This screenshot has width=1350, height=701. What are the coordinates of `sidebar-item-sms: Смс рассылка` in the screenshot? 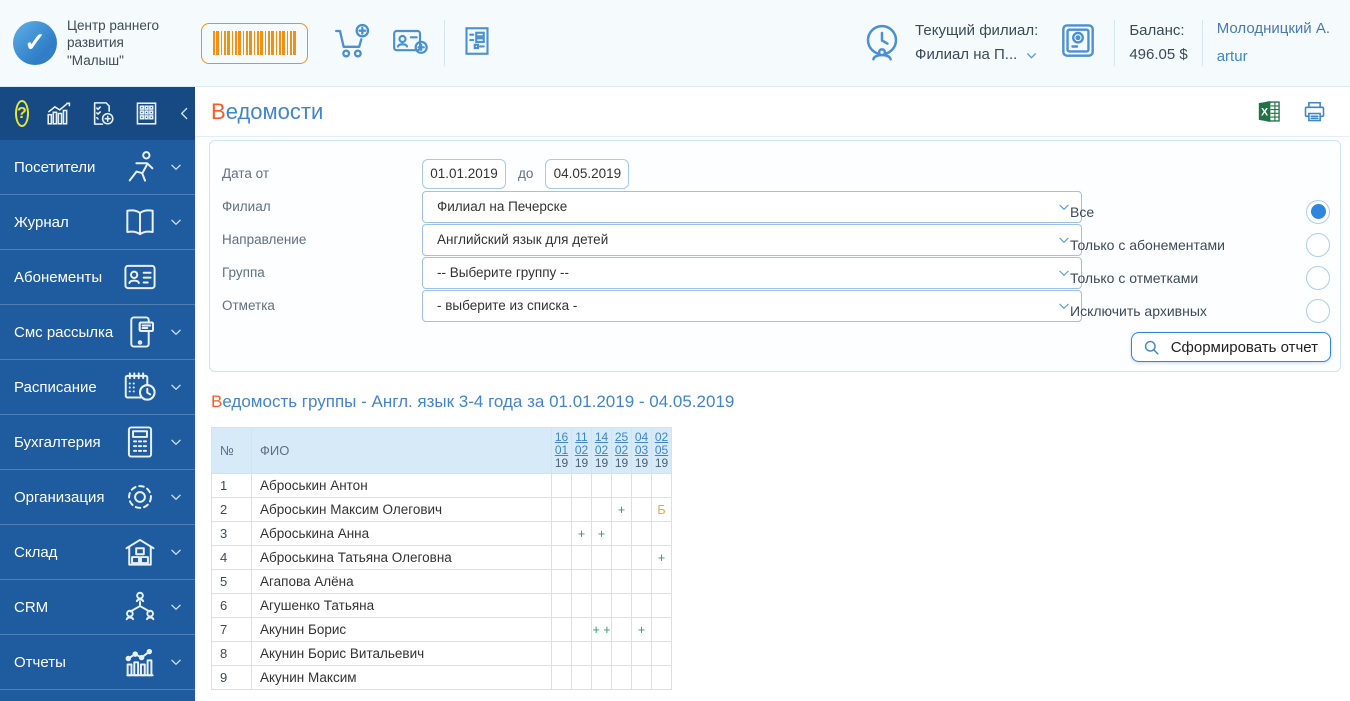 It's located at (97, 332).